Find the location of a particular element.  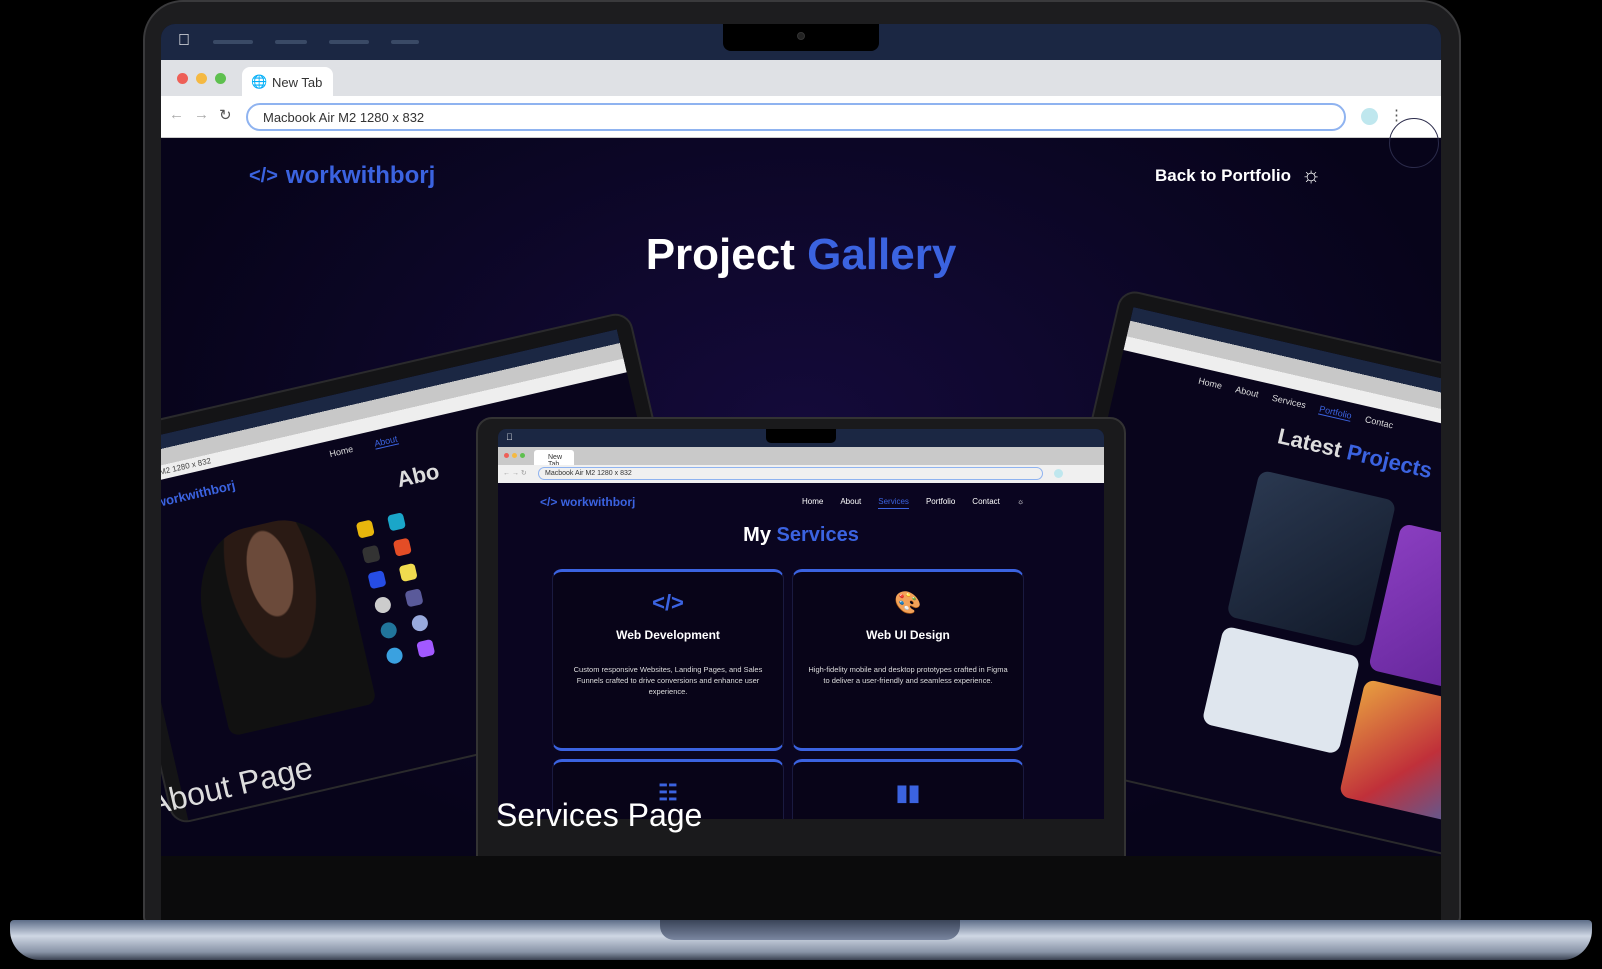

mockup-nav-home: Home is located at coordinates (813, 501).